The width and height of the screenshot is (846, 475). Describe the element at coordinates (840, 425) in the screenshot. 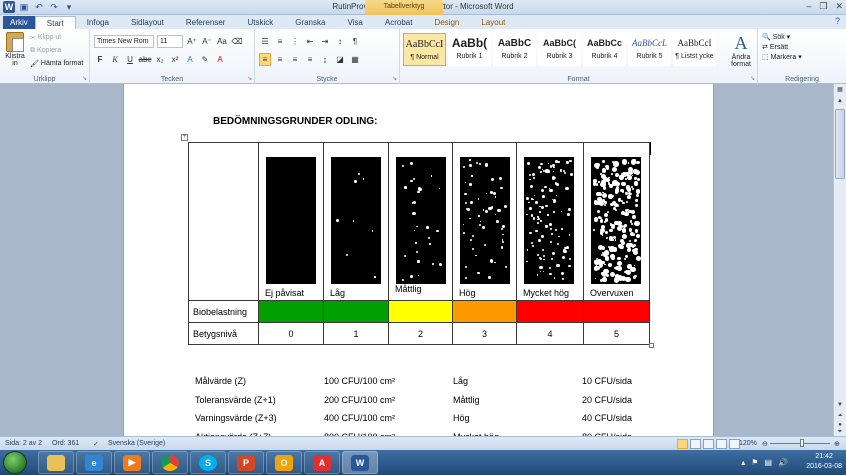

I see `browse-object-icon: ●` at that location.